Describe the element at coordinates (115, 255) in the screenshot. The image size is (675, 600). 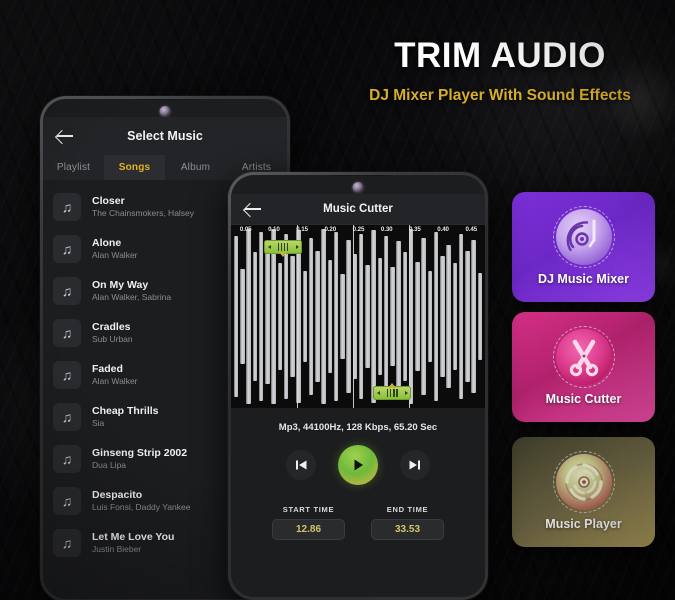
I see `song-artist: Alan Walker` at that location.